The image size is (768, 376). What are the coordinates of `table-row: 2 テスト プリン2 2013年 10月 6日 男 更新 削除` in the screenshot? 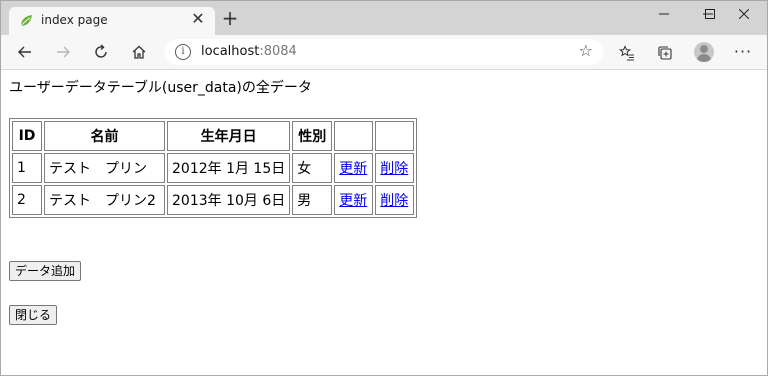 It's located at (213, 200).